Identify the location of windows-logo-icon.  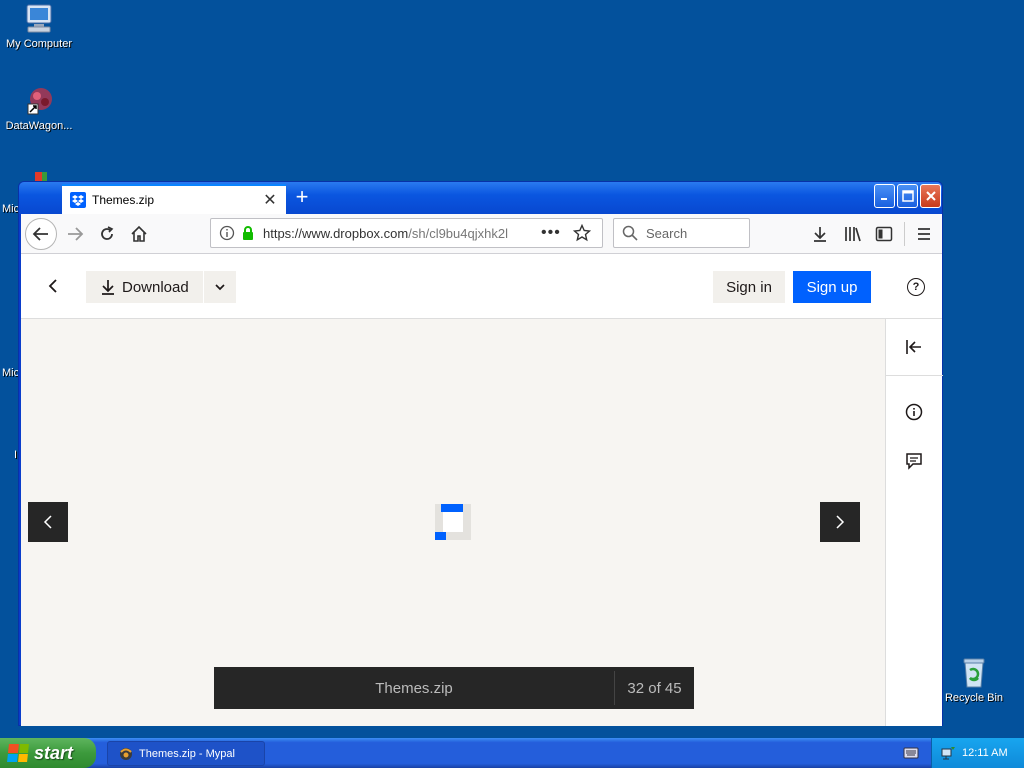
(18, 753).